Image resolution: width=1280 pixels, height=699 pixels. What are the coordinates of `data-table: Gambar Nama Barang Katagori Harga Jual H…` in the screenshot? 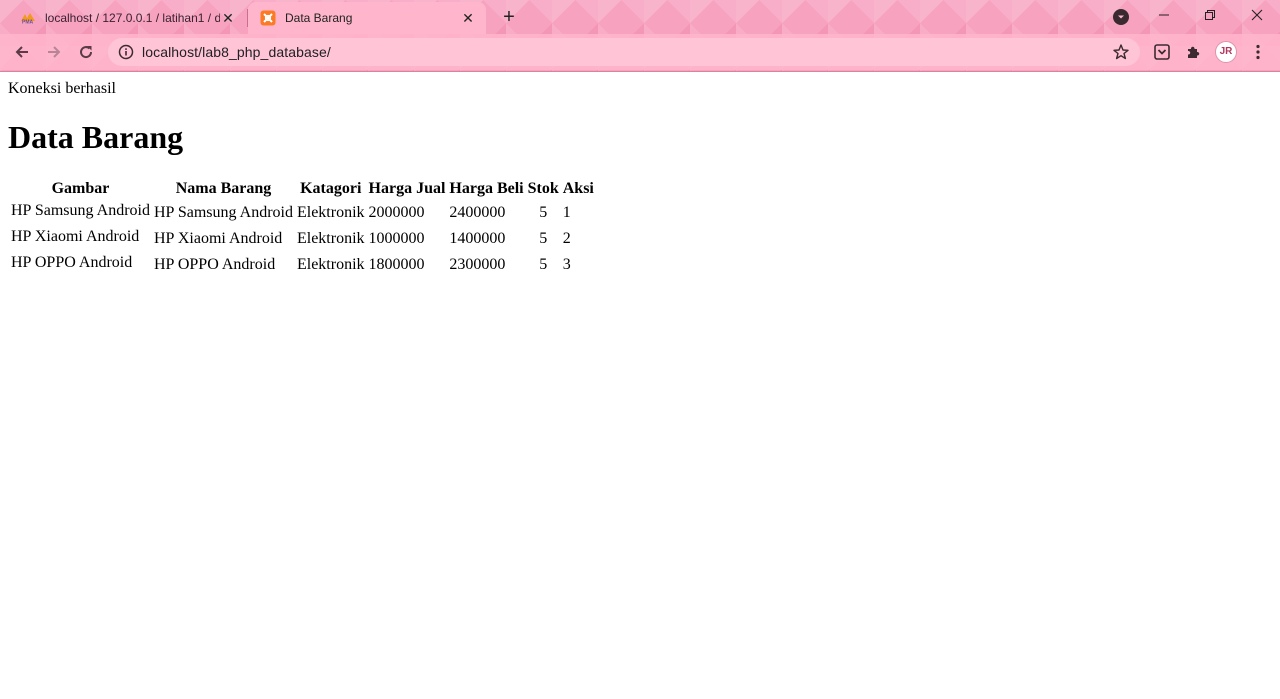 It's located at (302, 228).